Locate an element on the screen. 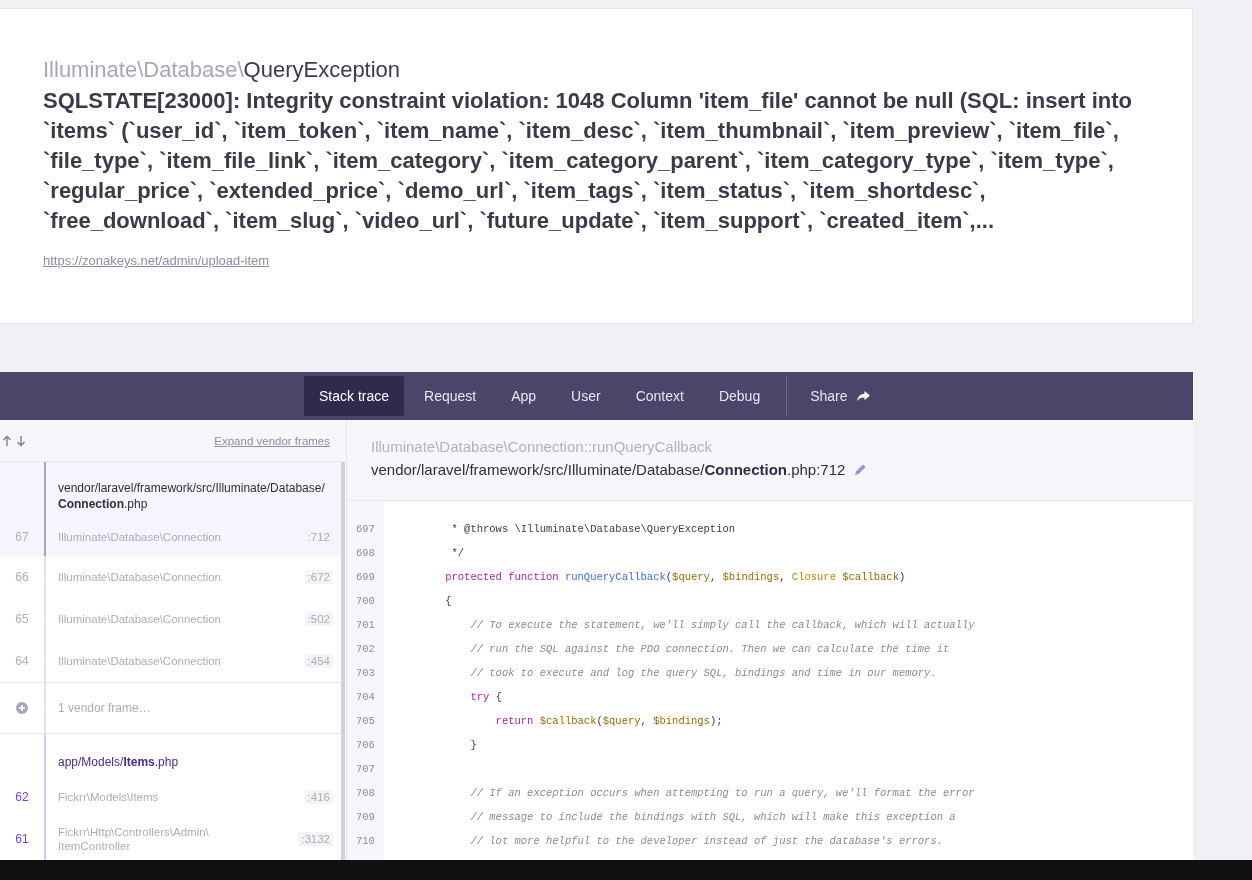 The width and height of the screenshot is (1252, 880). request-url-link: https://zonakeys.net/admin/upload-item is located at coordinates (156, 260).